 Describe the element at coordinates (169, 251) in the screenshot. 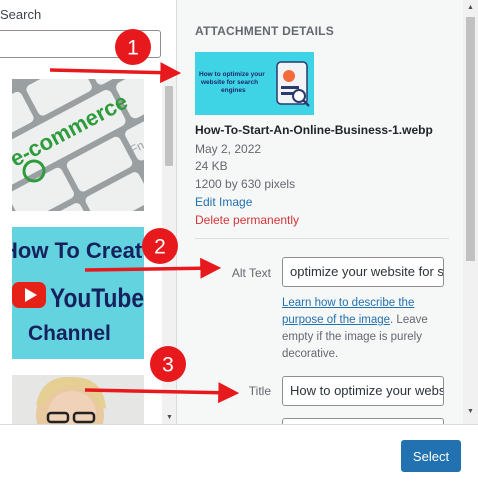

I see `media-grid-scrollbar: ▼` at that location.